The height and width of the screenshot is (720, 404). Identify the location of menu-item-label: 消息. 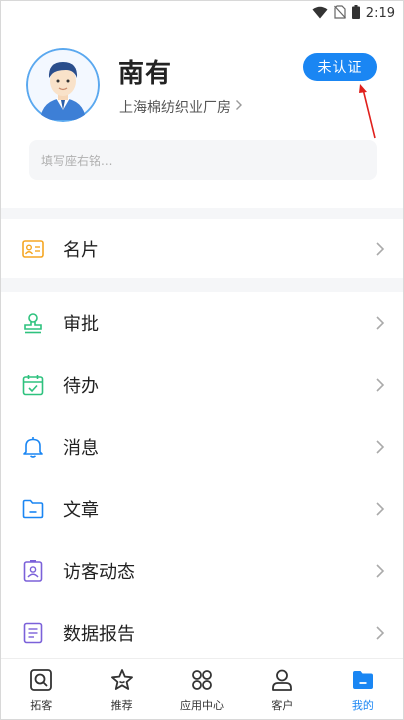
(81, 448).